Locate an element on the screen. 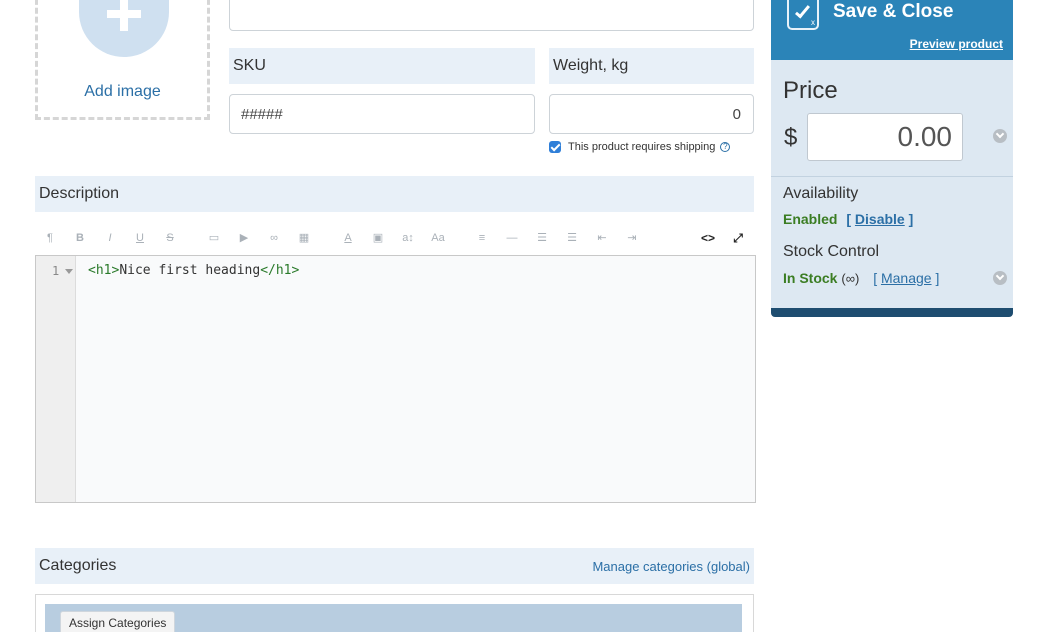  shipping-label: This product requires shipping is located at coordinates (641, 147).